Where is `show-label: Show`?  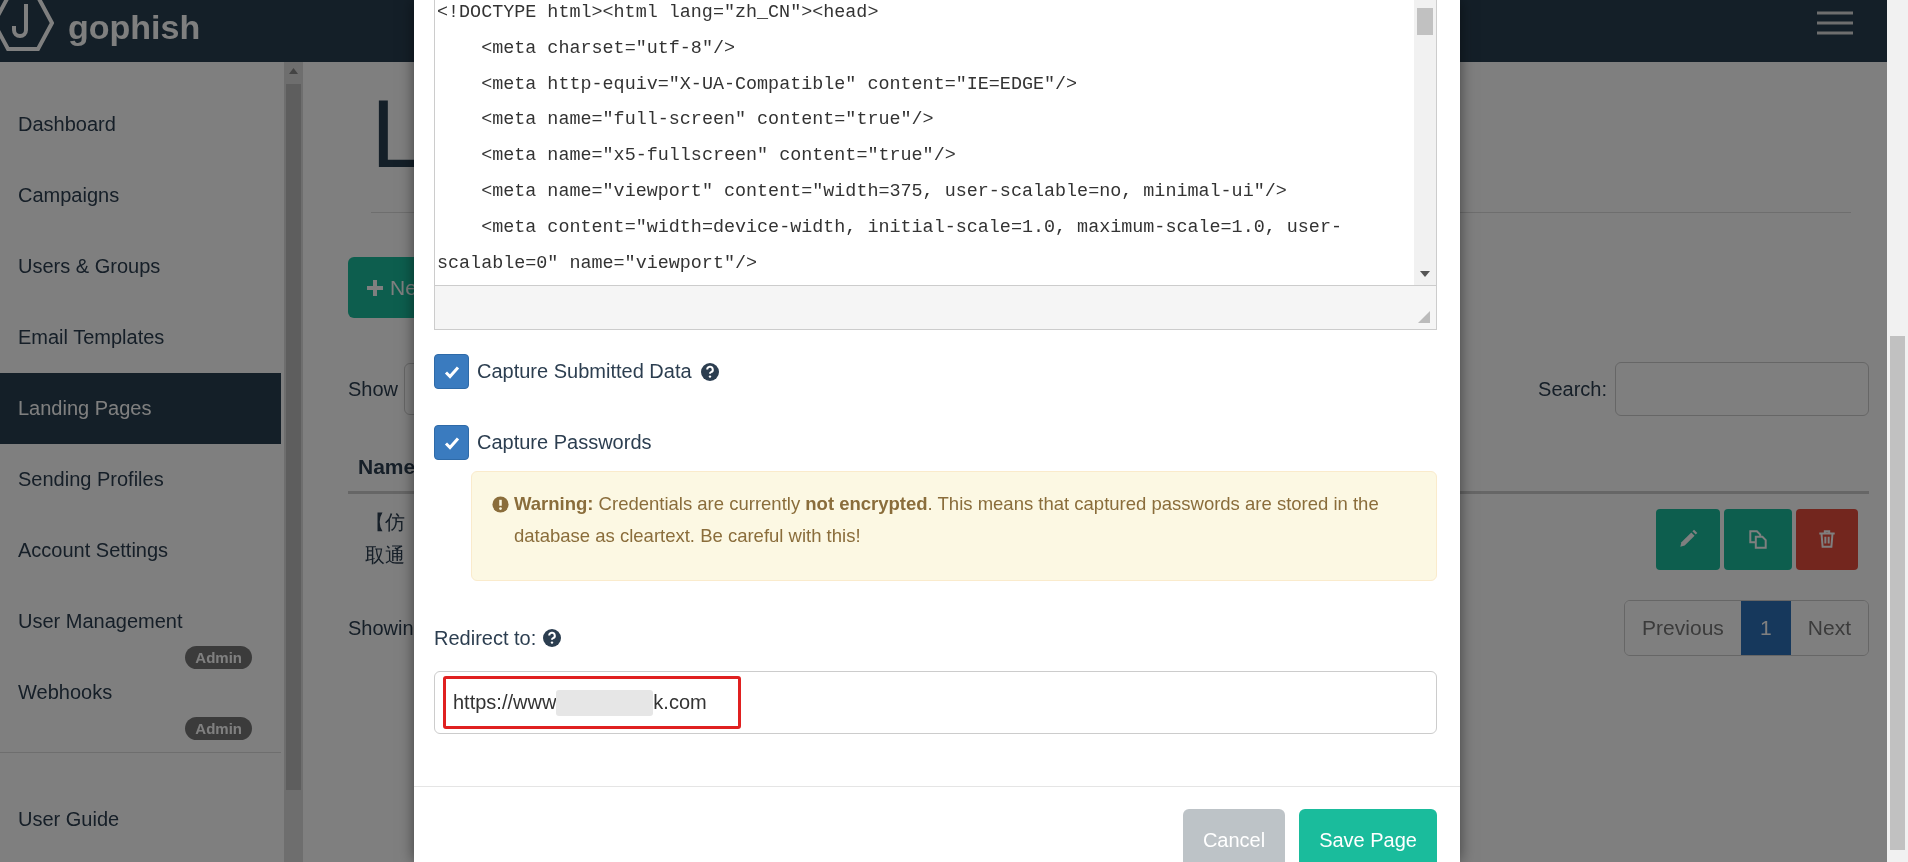
show-label: Show is located at coordinates (373, 389).